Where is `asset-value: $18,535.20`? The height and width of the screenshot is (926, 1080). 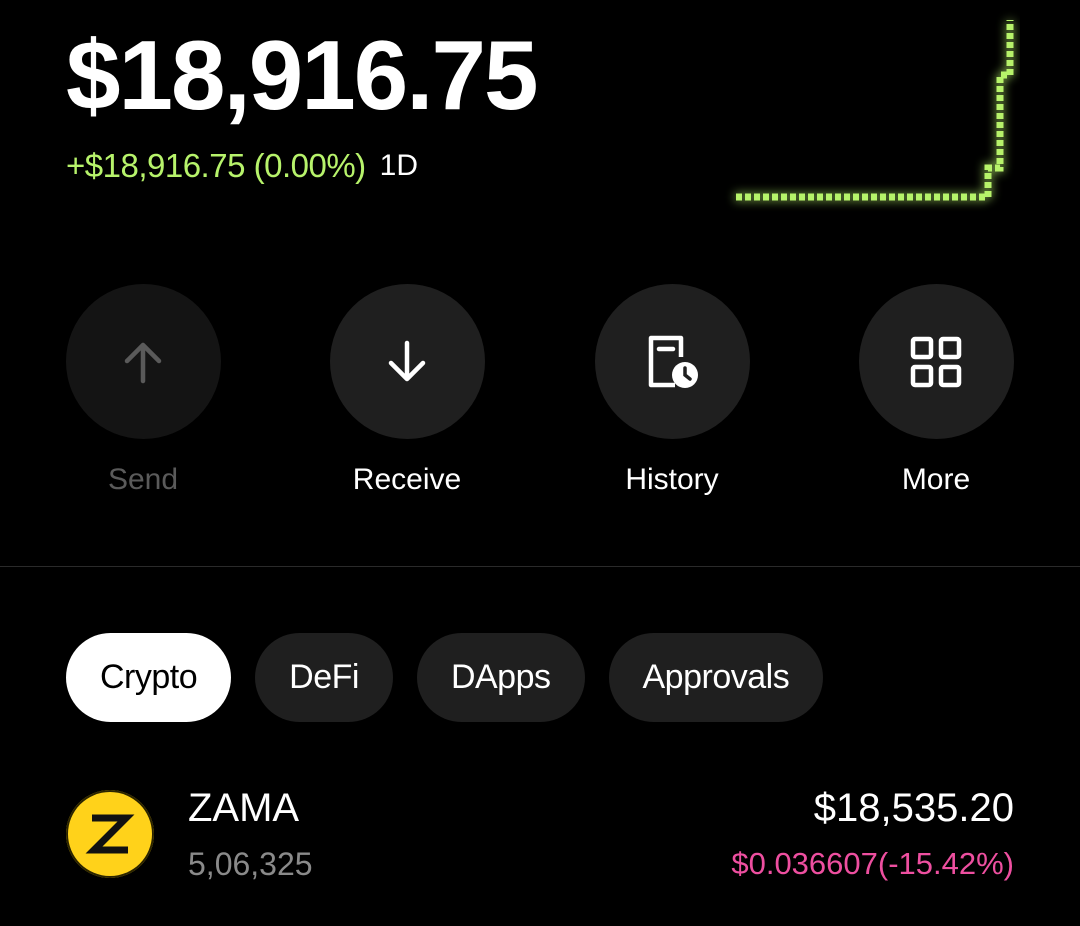
asset-value: $18,535.20 is located at coordinates (913, 808).